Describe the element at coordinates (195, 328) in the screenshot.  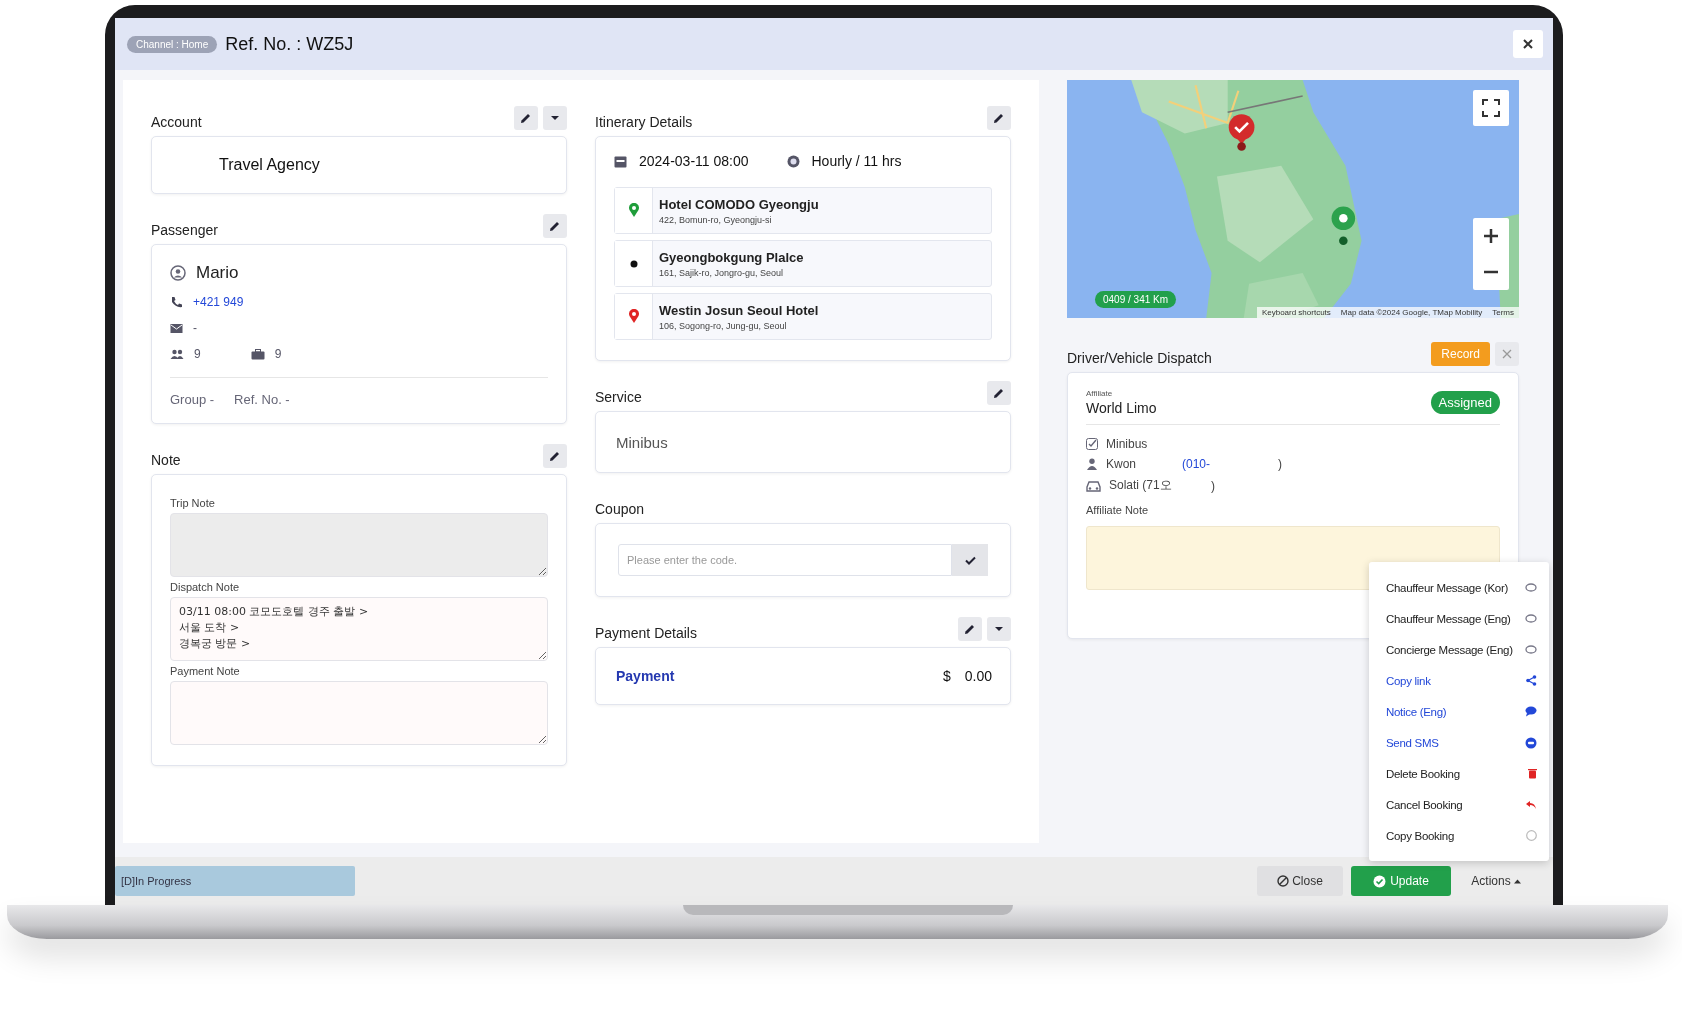
I see `email-value: -` at that location.